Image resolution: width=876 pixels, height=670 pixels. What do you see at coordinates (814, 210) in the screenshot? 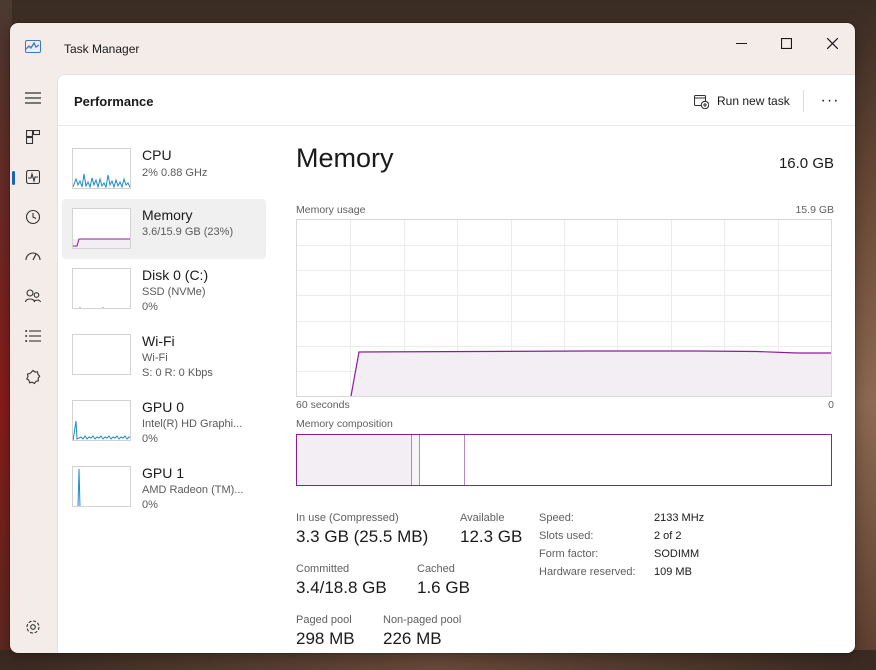
I see `memory-usage-max: 15.9 GB` at bounding box center [814, 210].